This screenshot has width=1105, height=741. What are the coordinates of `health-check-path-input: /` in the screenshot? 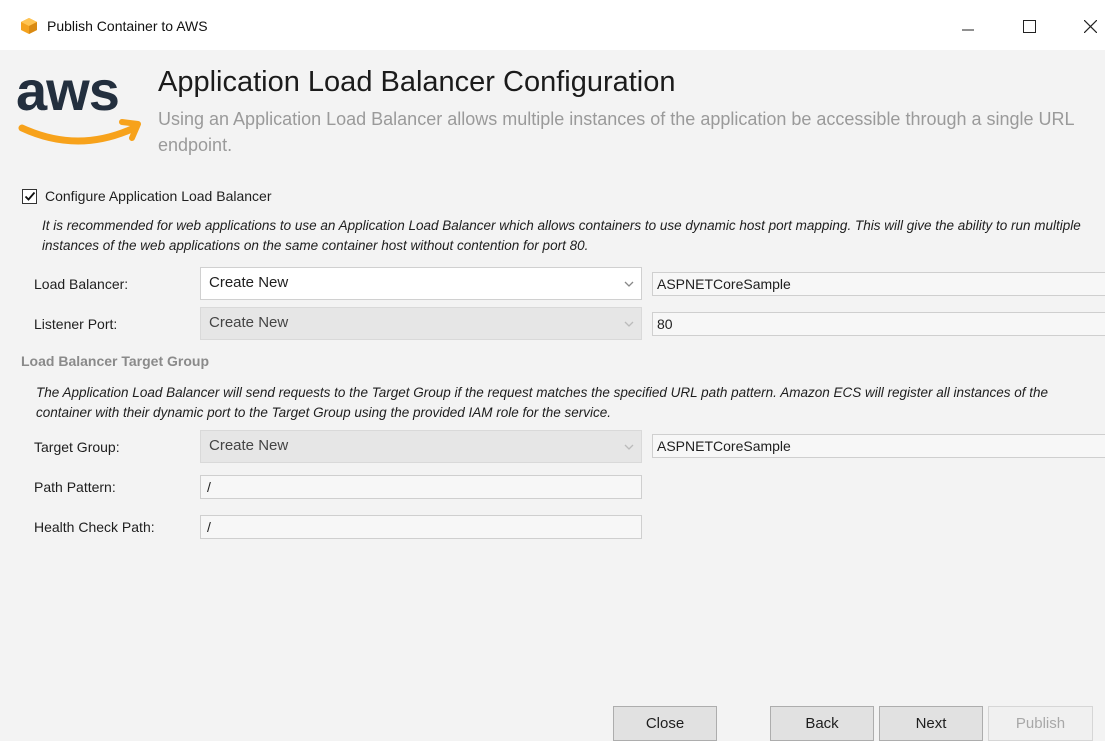 It's located at (421, 527).